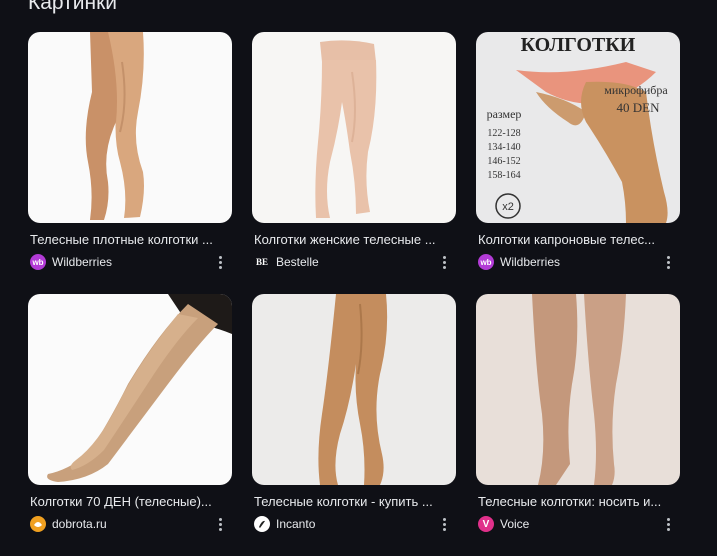  What do you see at coordinates (295, 524) in the screenshot?
I see `source-name: Incanto` at bounding box center [295, 524].